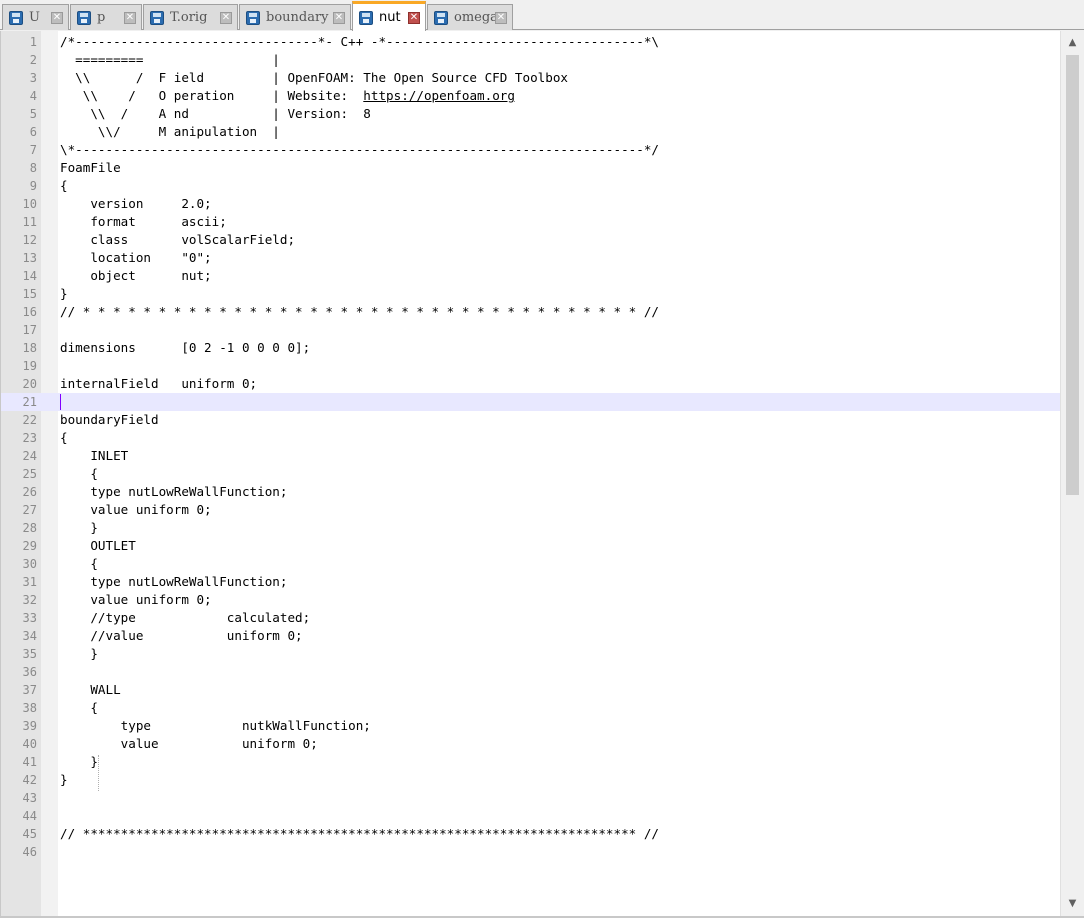 The image size is (1084, 918). What do you see at coordinates (106, 17) in the screenshot?
I see `tab-p: p ✕` at bounding box center [106, 17].